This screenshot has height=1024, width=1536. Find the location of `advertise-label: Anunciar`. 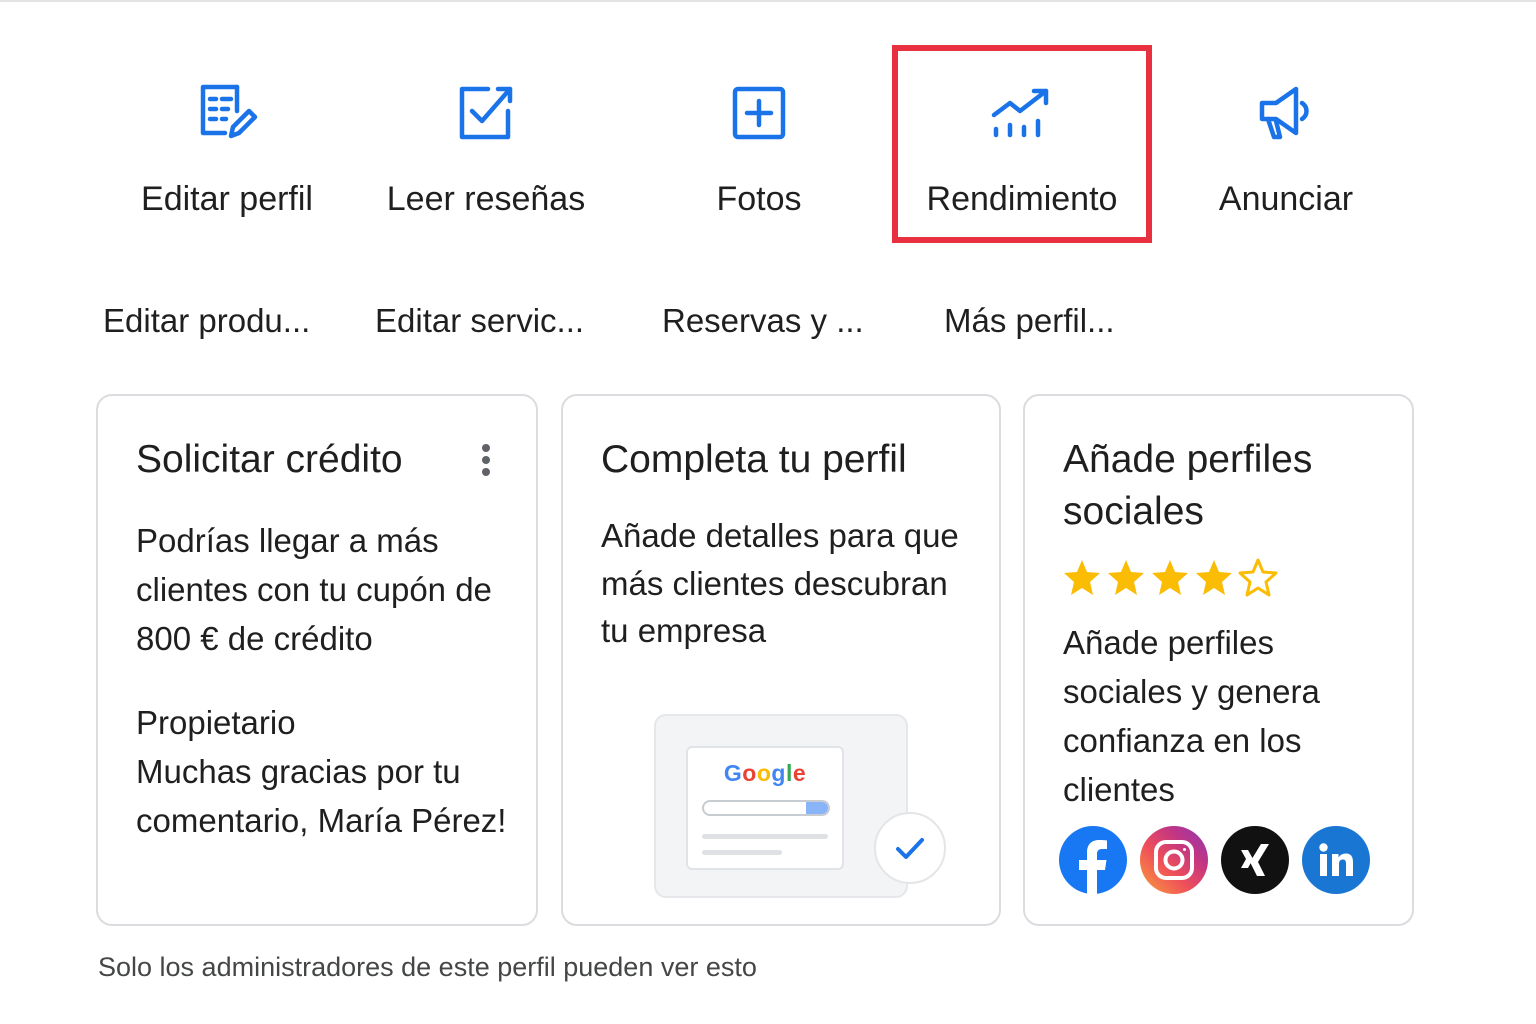

advertise-label: Anunciar is located at coordinates (1286, 199).